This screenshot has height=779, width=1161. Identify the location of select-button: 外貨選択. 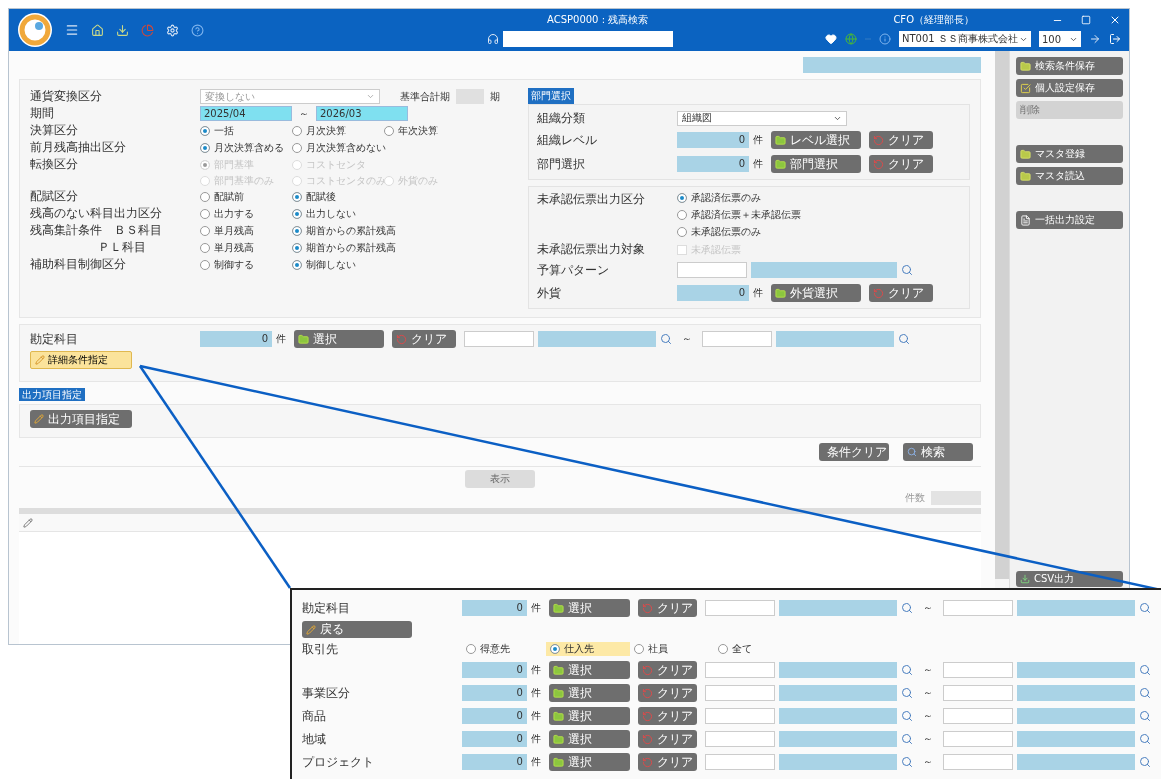
(816, 293).